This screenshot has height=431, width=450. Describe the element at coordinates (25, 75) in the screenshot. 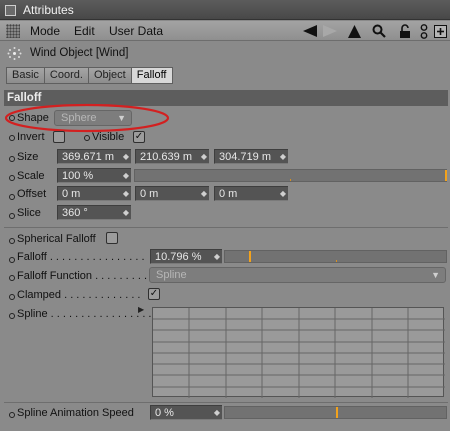

I see `tab-basic: Basic` at that location.